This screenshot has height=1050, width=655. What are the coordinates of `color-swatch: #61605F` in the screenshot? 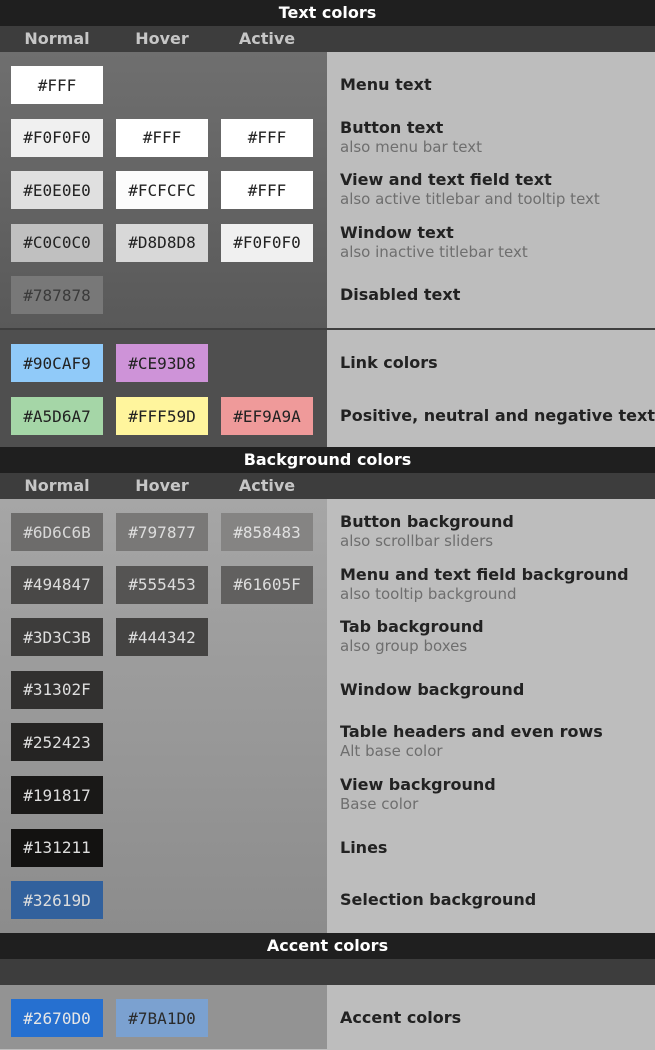 It's located at (267, 584).